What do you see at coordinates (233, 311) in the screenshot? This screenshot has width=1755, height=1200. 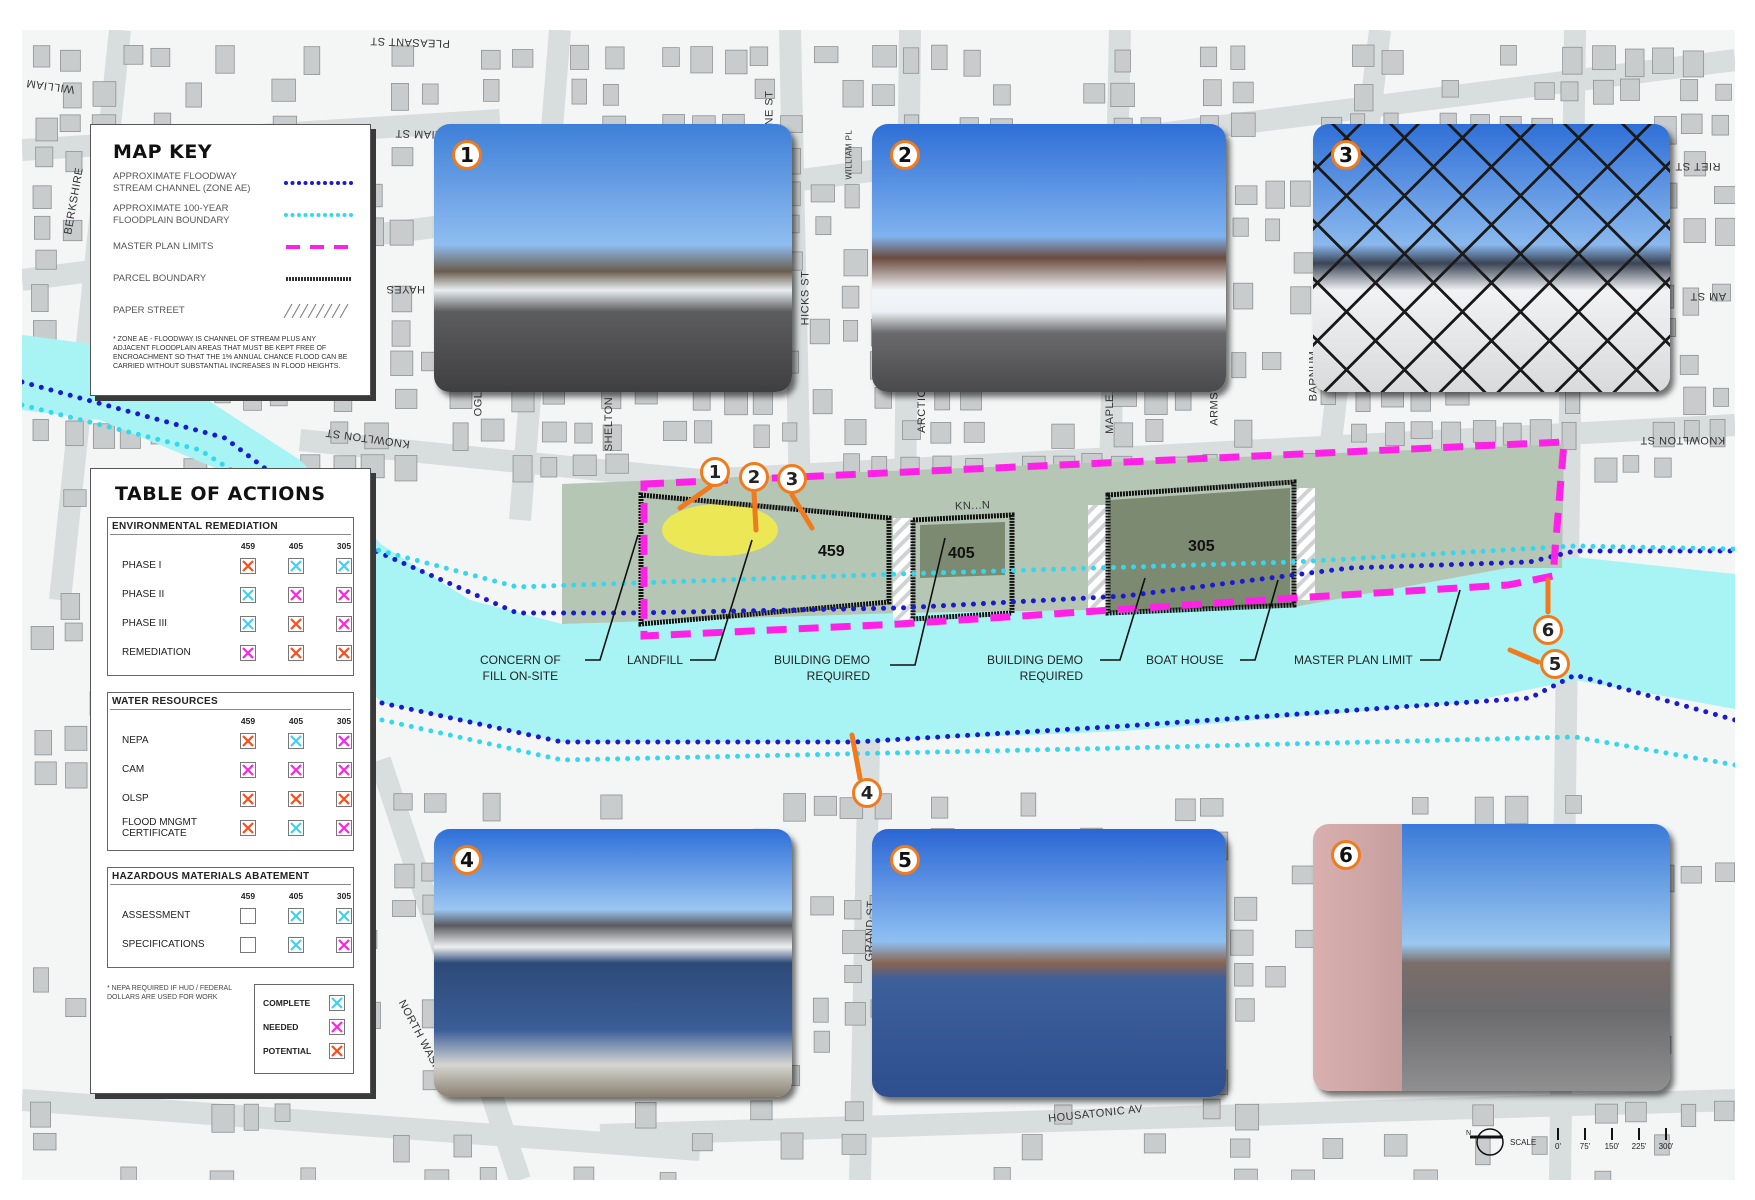 I see `key-item-paper-street: PAPER STREET` at bounding box center [233, 311].